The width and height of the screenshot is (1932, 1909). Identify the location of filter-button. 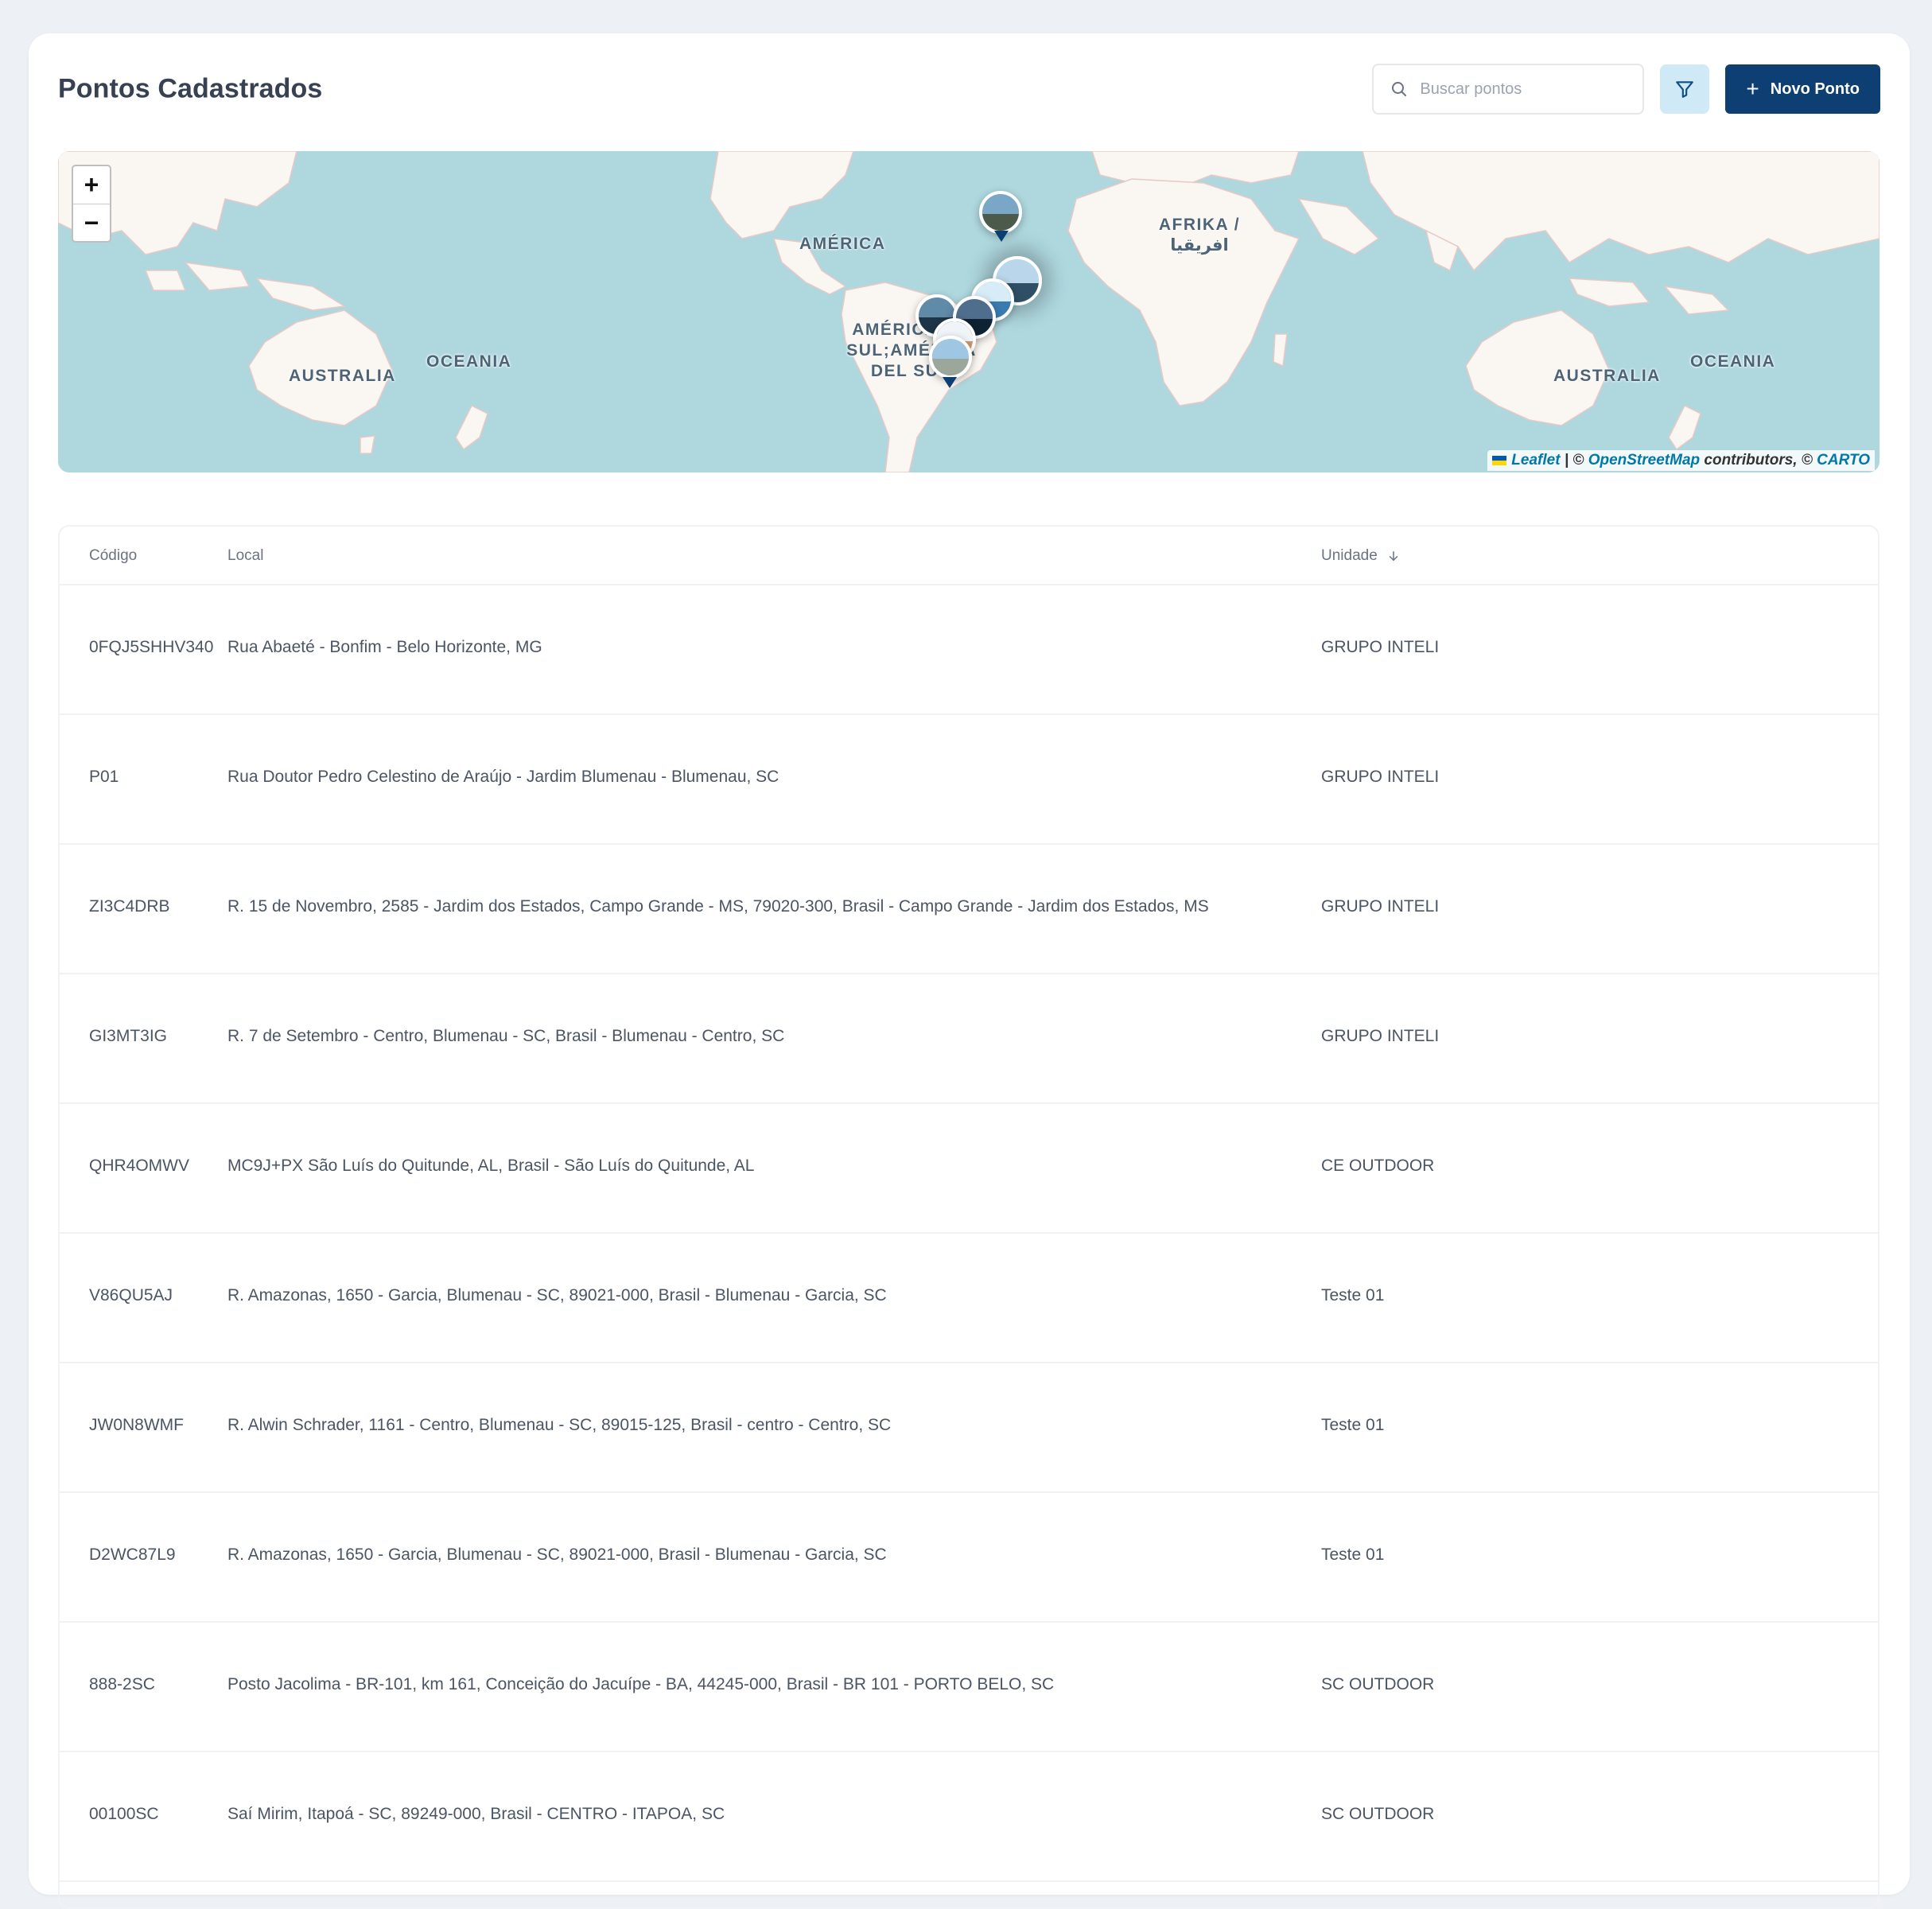
(1685, 89).